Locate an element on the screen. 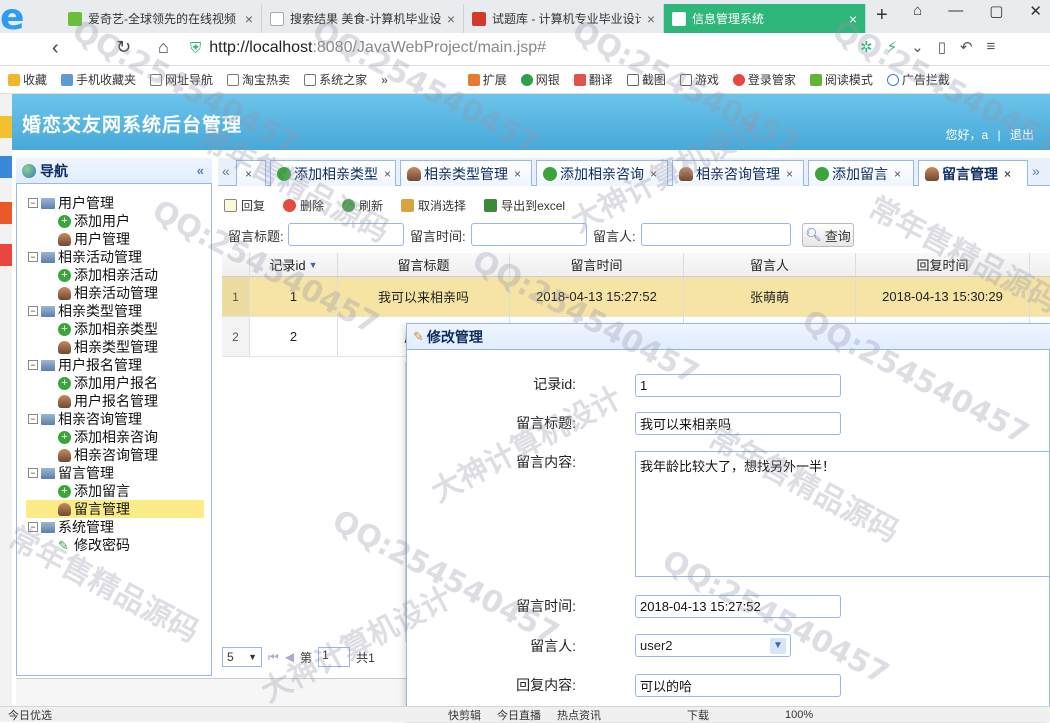 This screenshot has width=1050, height=723. column-header-title: 留言标题 is located at coordinates (424, 264).